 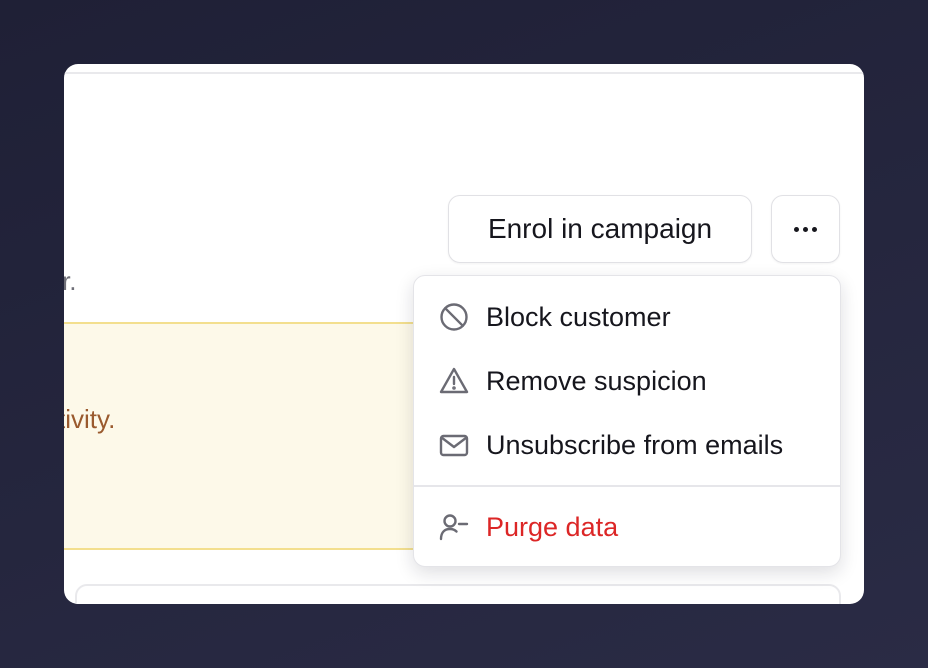 I want to click on alert-text: tivity., so click(x=90, y=419).